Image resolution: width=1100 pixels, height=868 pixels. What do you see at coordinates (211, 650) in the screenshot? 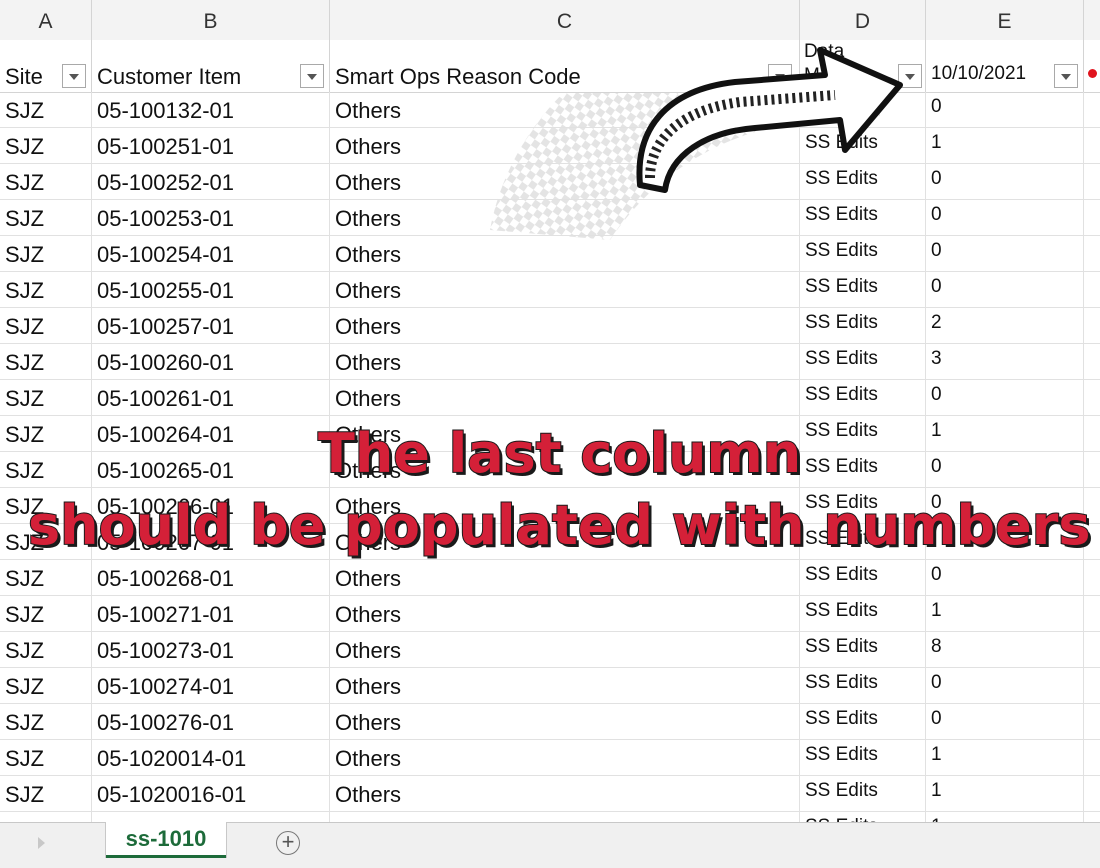
I see `cell-customer-item: 05-100273-01` at bounding box center [211, 650].